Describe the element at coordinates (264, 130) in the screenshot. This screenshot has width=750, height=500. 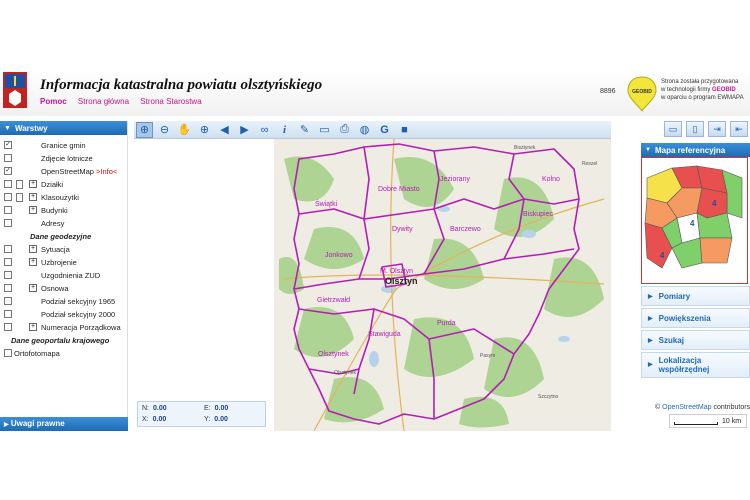
I see `link-icon: ∞` at that location.